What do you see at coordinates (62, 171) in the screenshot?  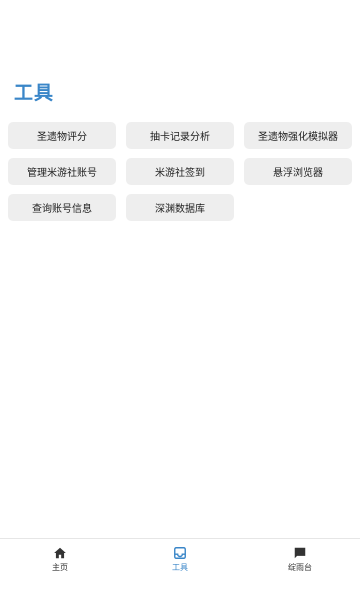 I see `manage-accounts-button: 管理米游社账号` at bounding box center [62, 171].